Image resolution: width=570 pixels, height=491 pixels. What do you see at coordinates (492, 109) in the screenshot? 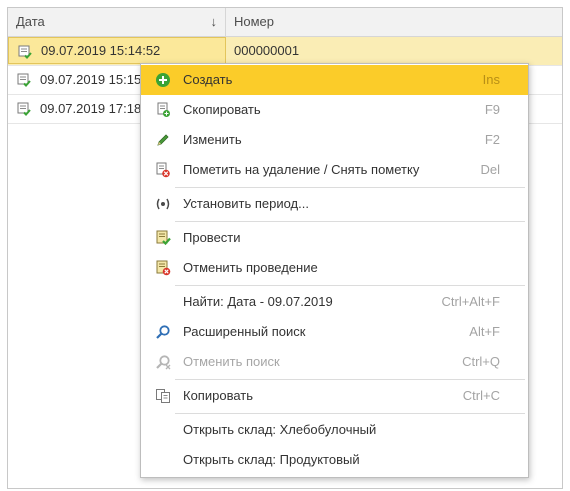
I see `menu-item-shortcut: F9` at bounding box center [492, 109].